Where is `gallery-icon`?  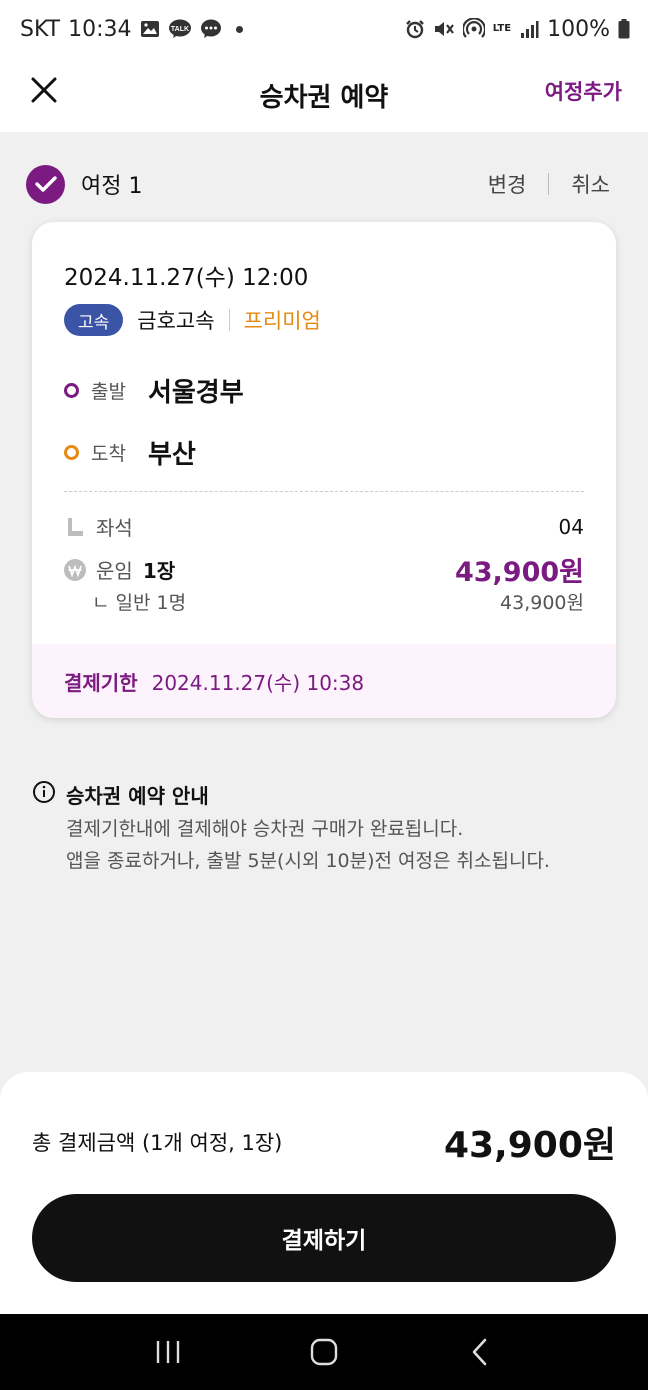
gallery-icon is located at coordinates (150, 29).